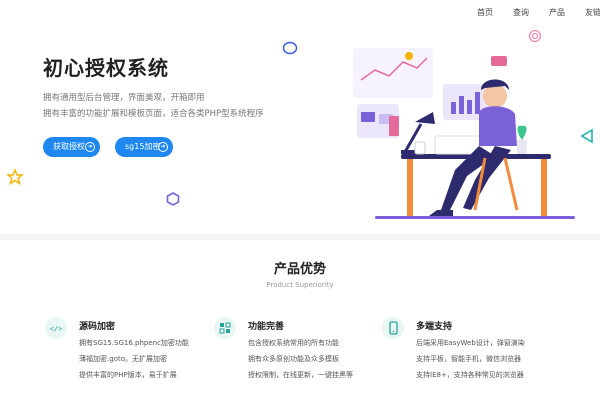 This screenshot has width=600, height=400. I want to click on feature-line: 授权限制，在线更新，一键挂黑等, so click(300, 375).